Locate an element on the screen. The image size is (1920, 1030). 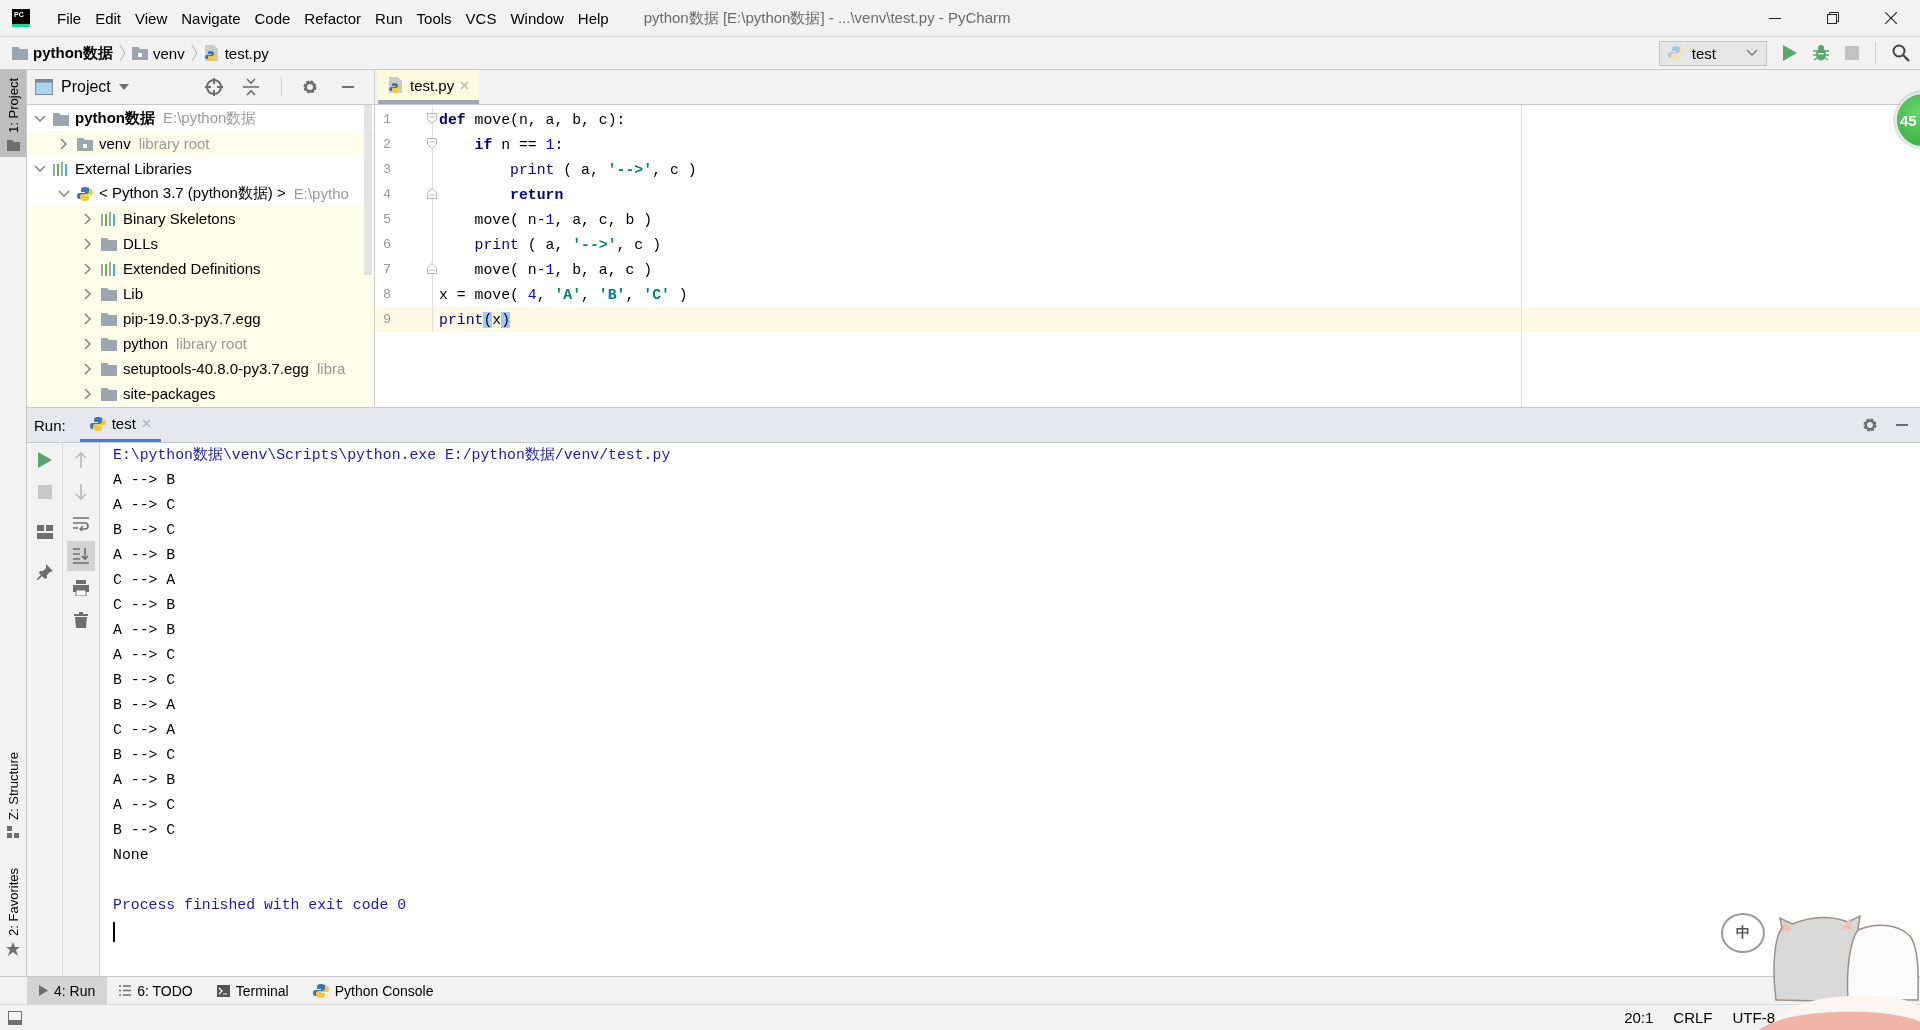
line-number: 7 is located at coordinates (404, 269).